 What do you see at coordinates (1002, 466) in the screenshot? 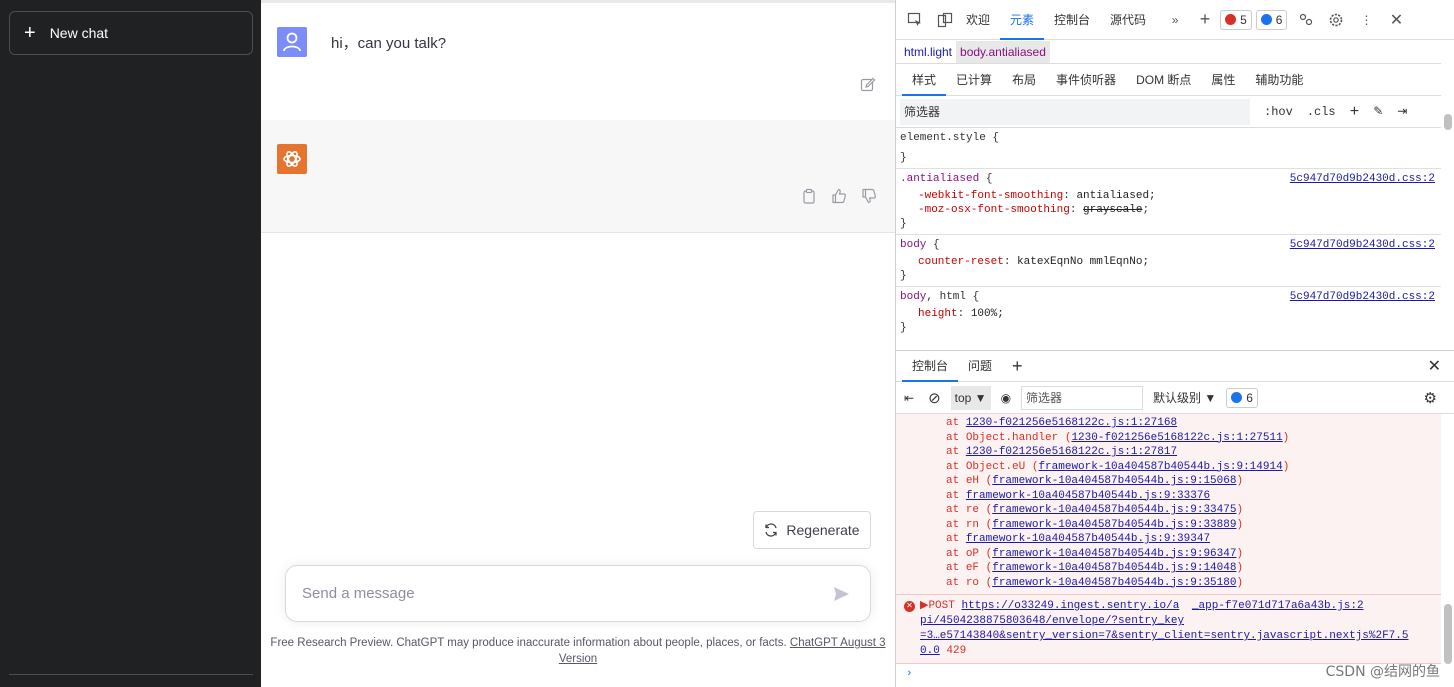
I see `stack-function: Object.eU (` at bounding box center [1002, 466].